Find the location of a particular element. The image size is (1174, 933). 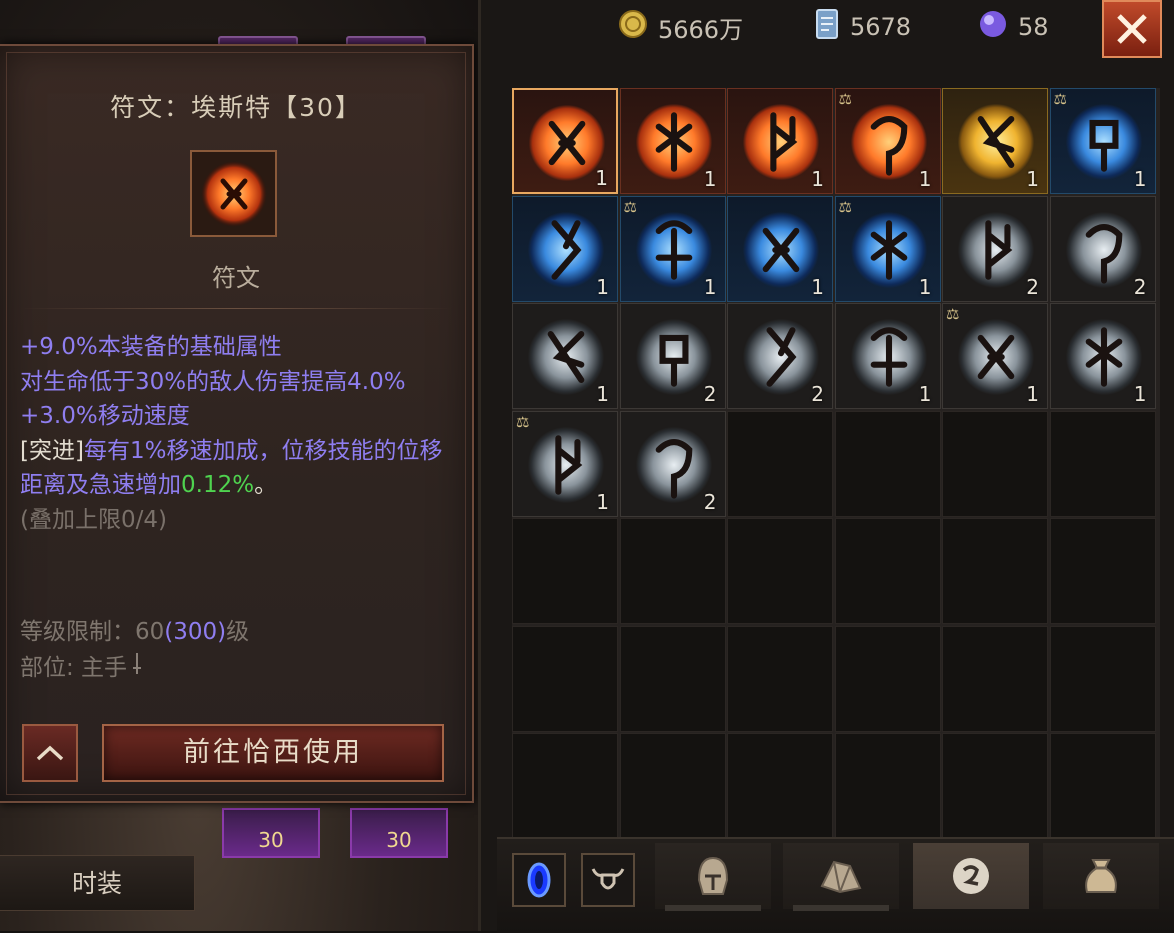

blue-gem-filter-button is located at coordinates (539, 880).